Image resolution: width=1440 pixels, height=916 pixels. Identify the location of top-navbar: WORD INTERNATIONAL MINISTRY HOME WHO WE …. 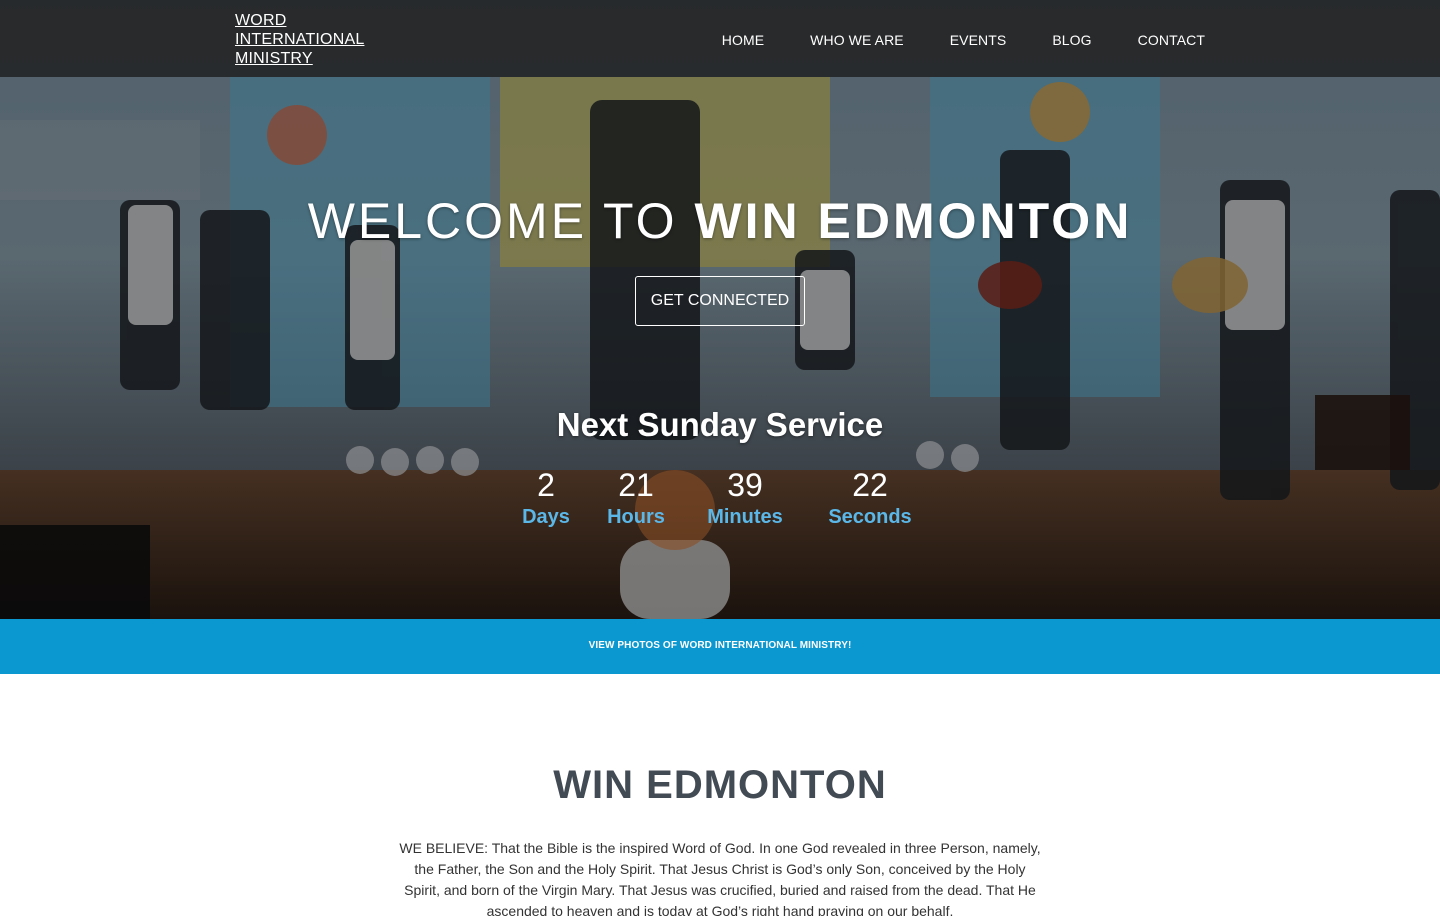
(720, 38).